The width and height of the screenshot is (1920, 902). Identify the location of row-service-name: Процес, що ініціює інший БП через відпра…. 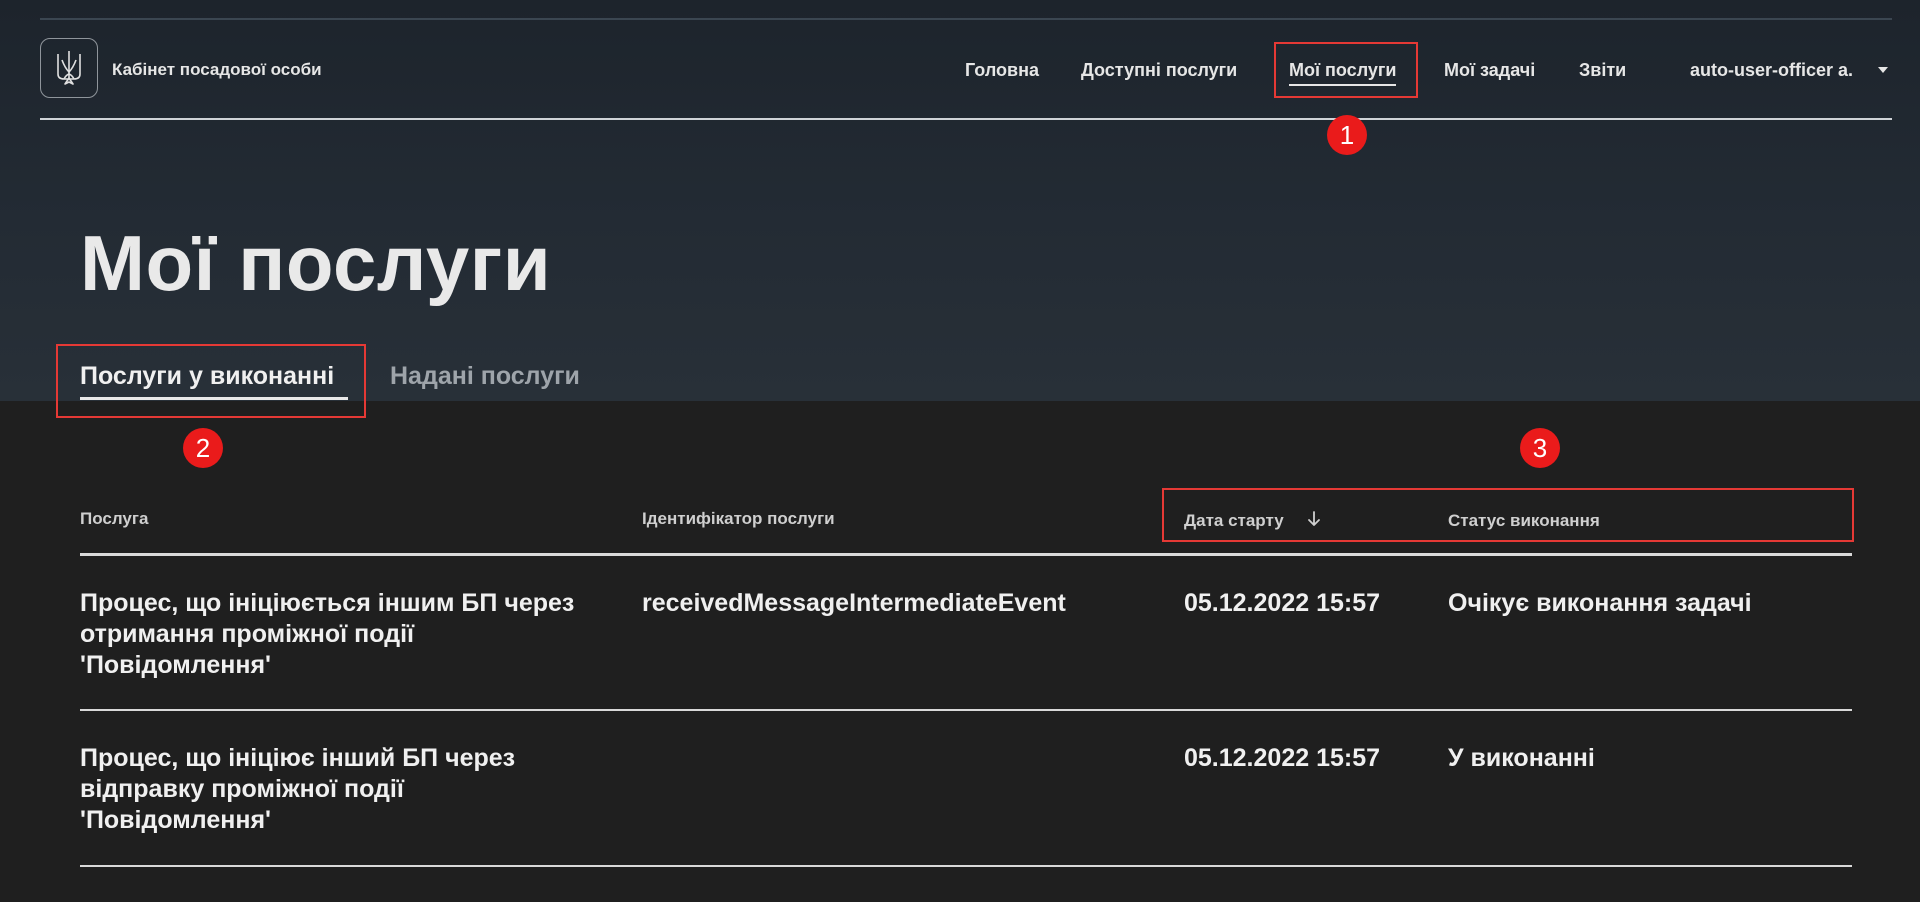
(297, 789).